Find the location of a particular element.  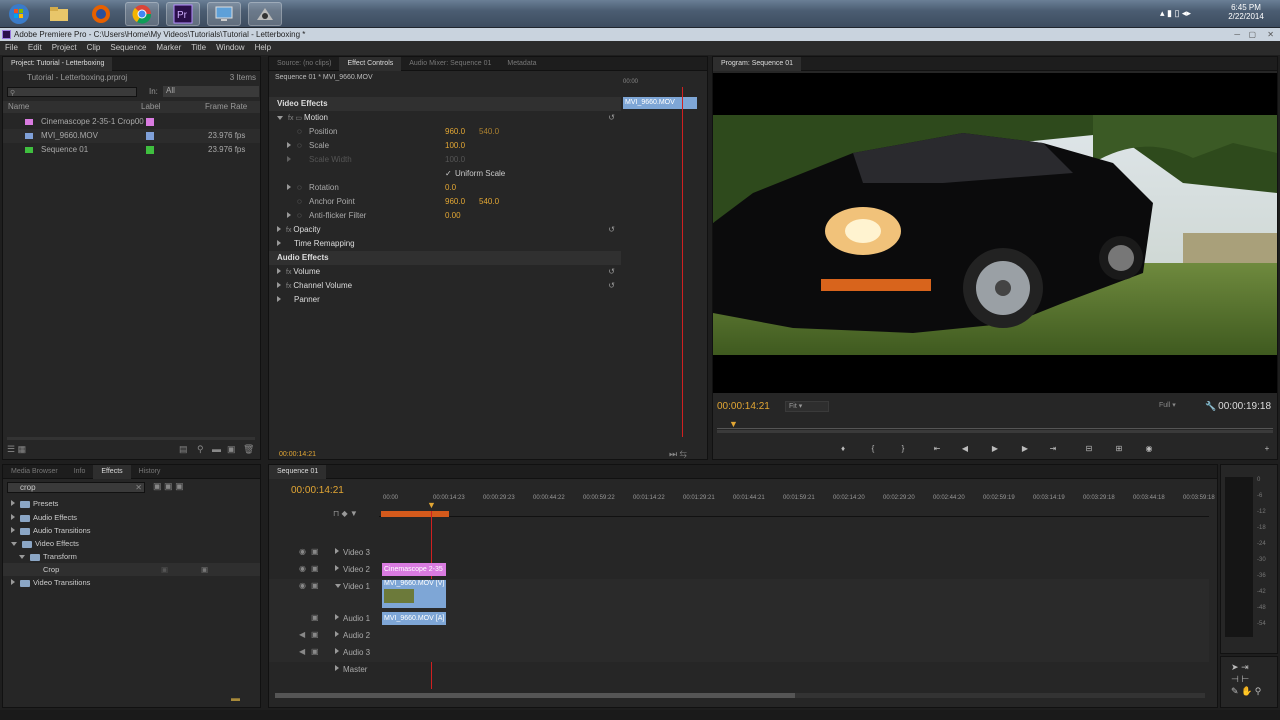

go-to-in-button: ⇤ is located at coordinates (937, 449).